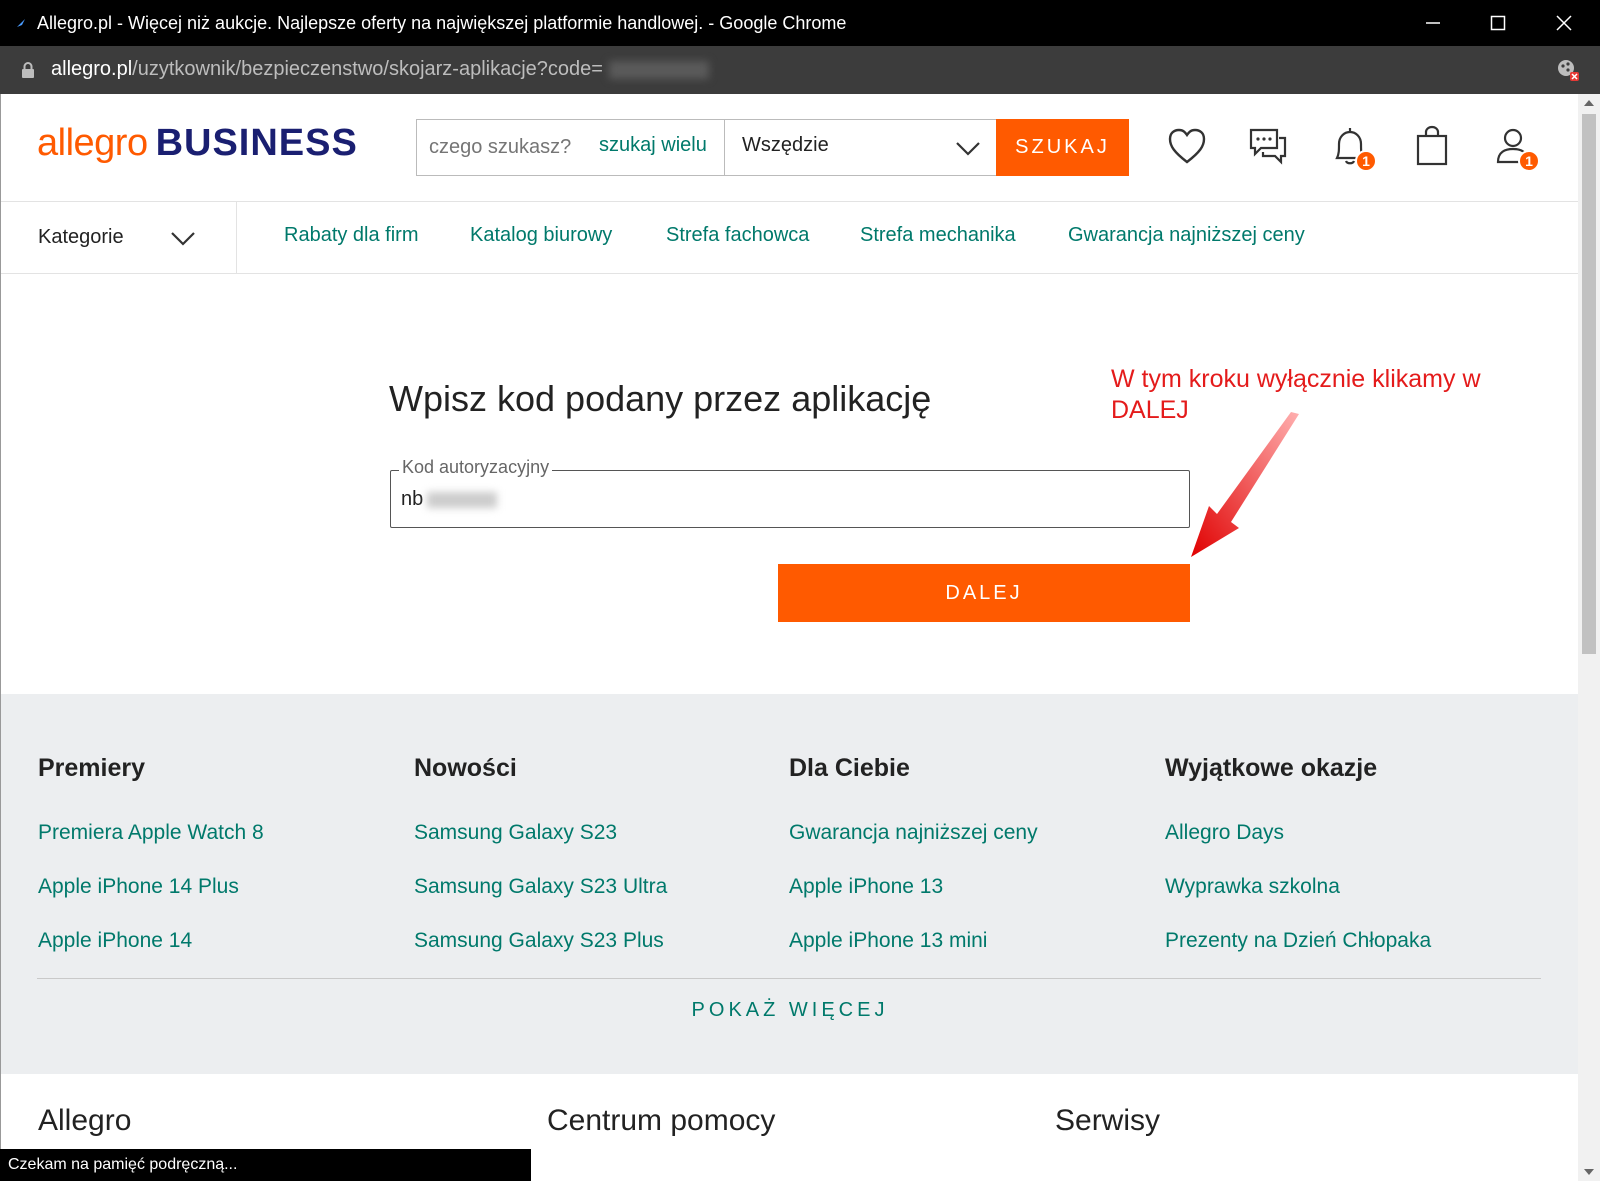  What do you see at coordinates (1062, 147) in the screenshot?
I see `search-button: SZUKAJ` at bounding box center [1062, 147].